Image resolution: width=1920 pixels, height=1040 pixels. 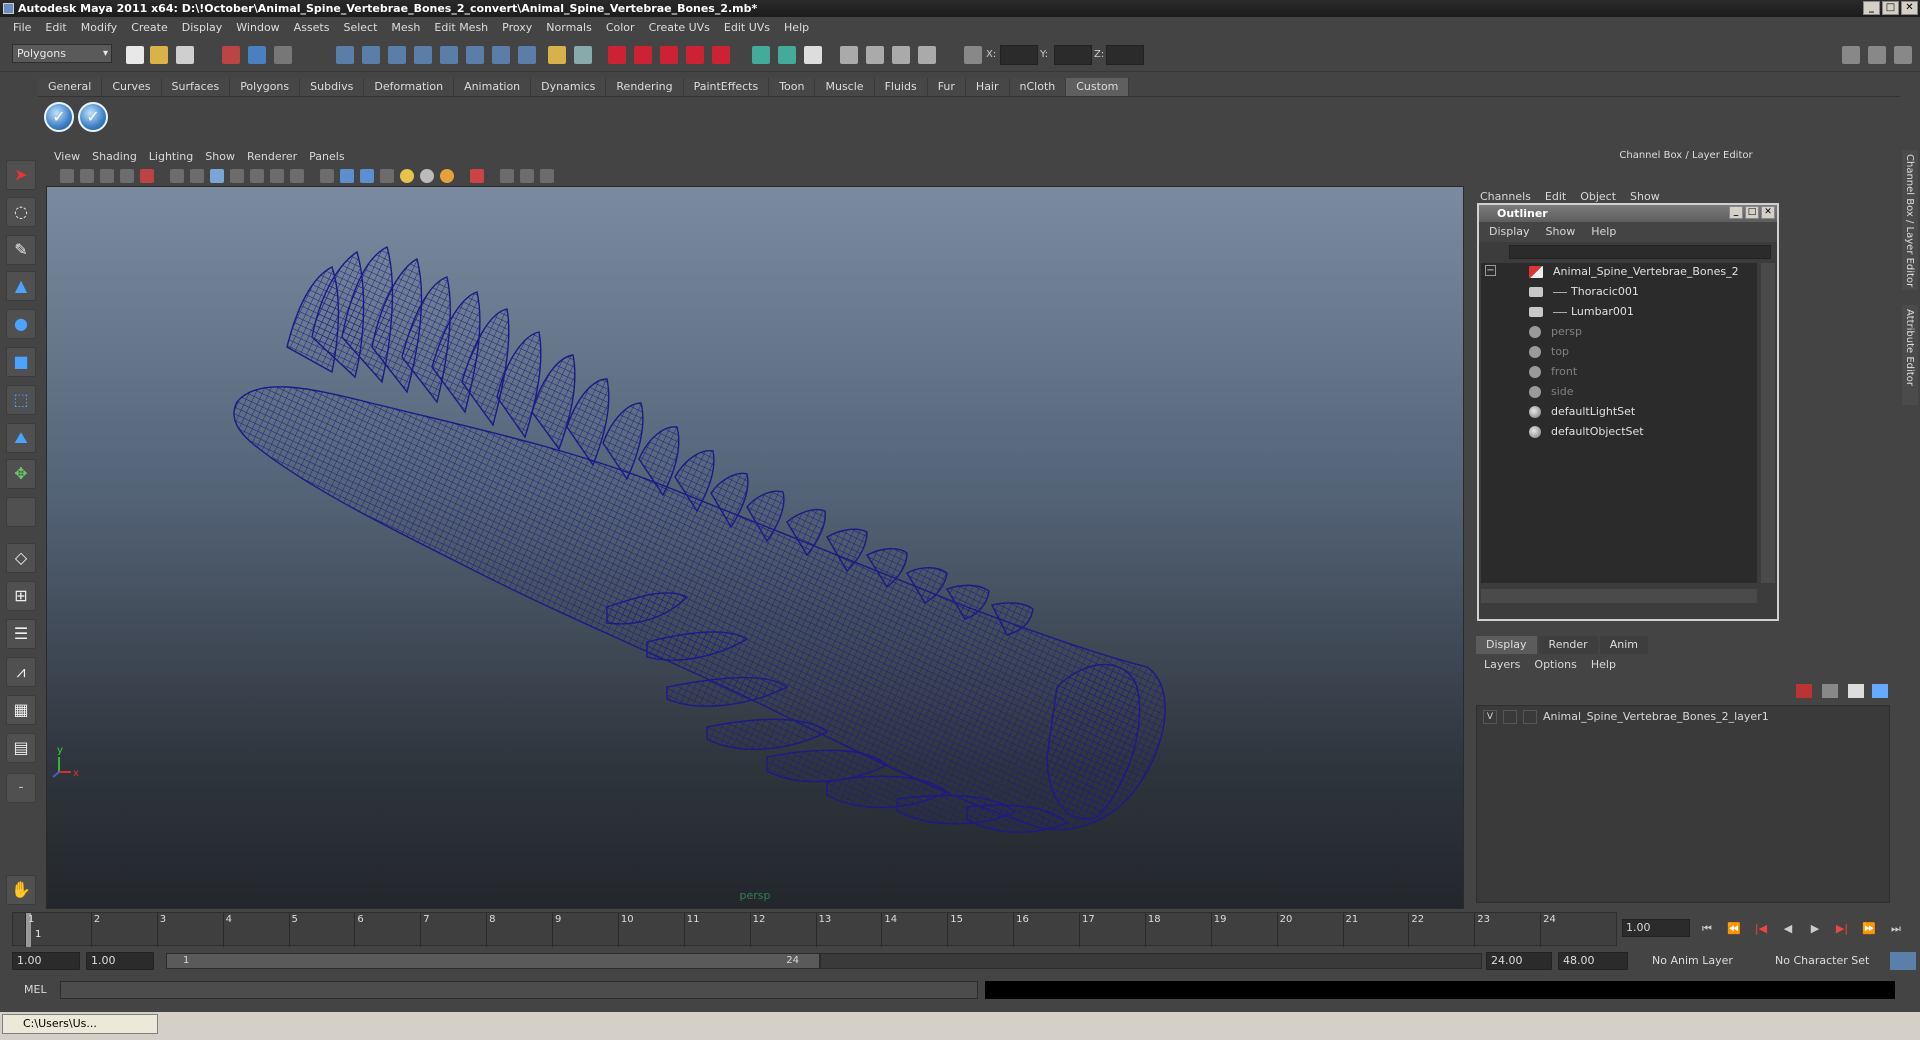 What do you see at coordinates (927, 55) in the screenshot?
I see `hypershade-icon` at bounding box center [927, 55].